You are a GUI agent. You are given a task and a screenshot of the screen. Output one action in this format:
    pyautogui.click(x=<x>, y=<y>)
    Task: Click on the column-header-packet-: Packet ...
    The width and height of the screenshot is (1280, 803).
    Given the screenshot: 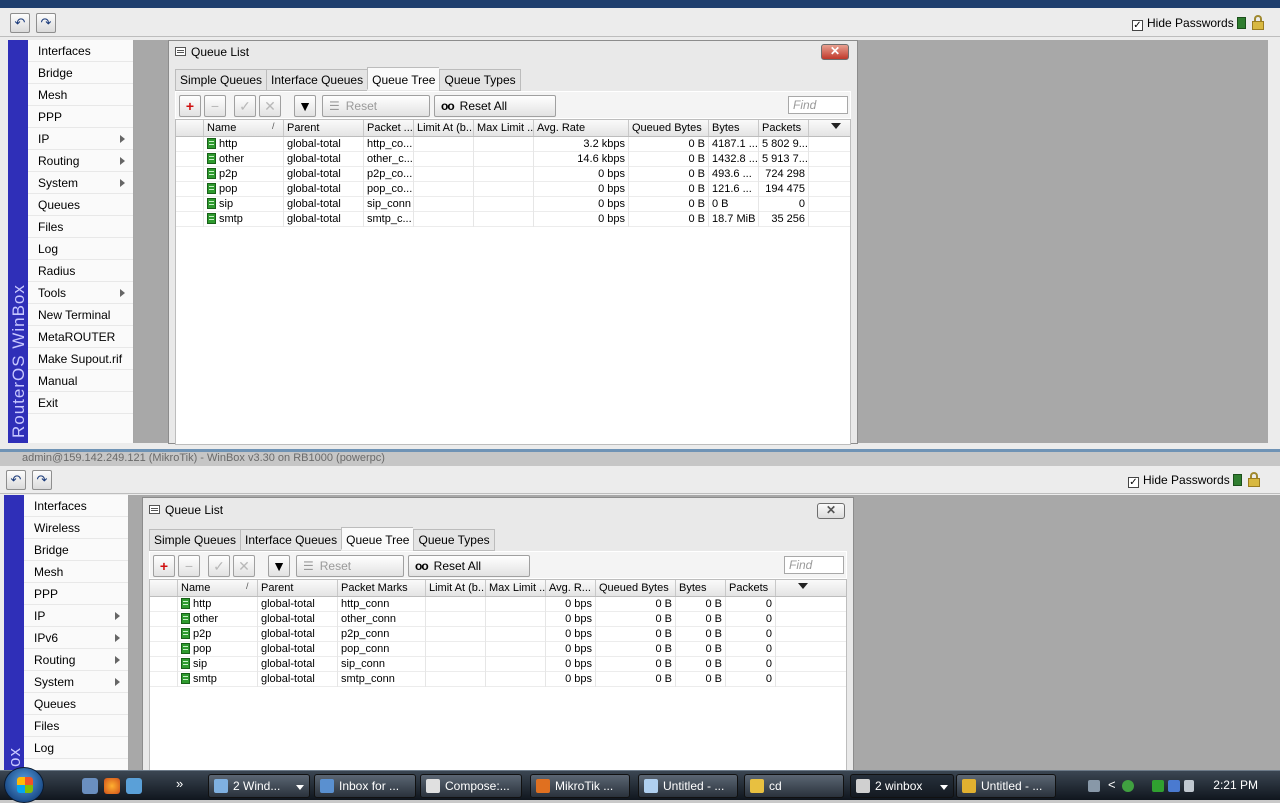 What is the action you would take?
    pyautogui.click(x=389, y=128)
    